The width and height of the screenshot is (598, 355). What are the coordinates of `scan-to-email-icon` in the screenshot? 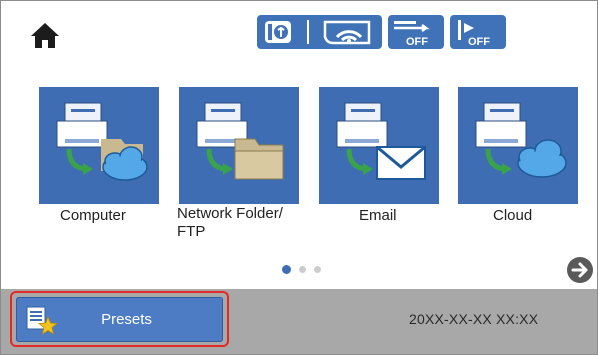 It's located at (381, 141).